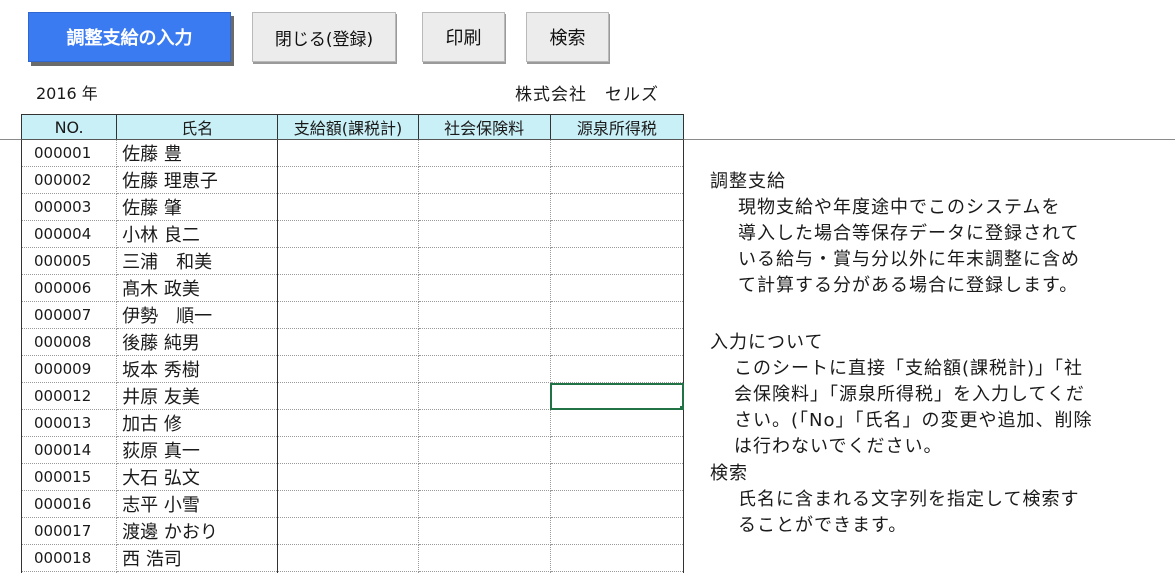 The width and height of the screenshot is (1175, 573). What do you see at coordinates (197, 234) in the screenshot?
I see `cell-name: 小林 良二` at bounding box center [197, 234].